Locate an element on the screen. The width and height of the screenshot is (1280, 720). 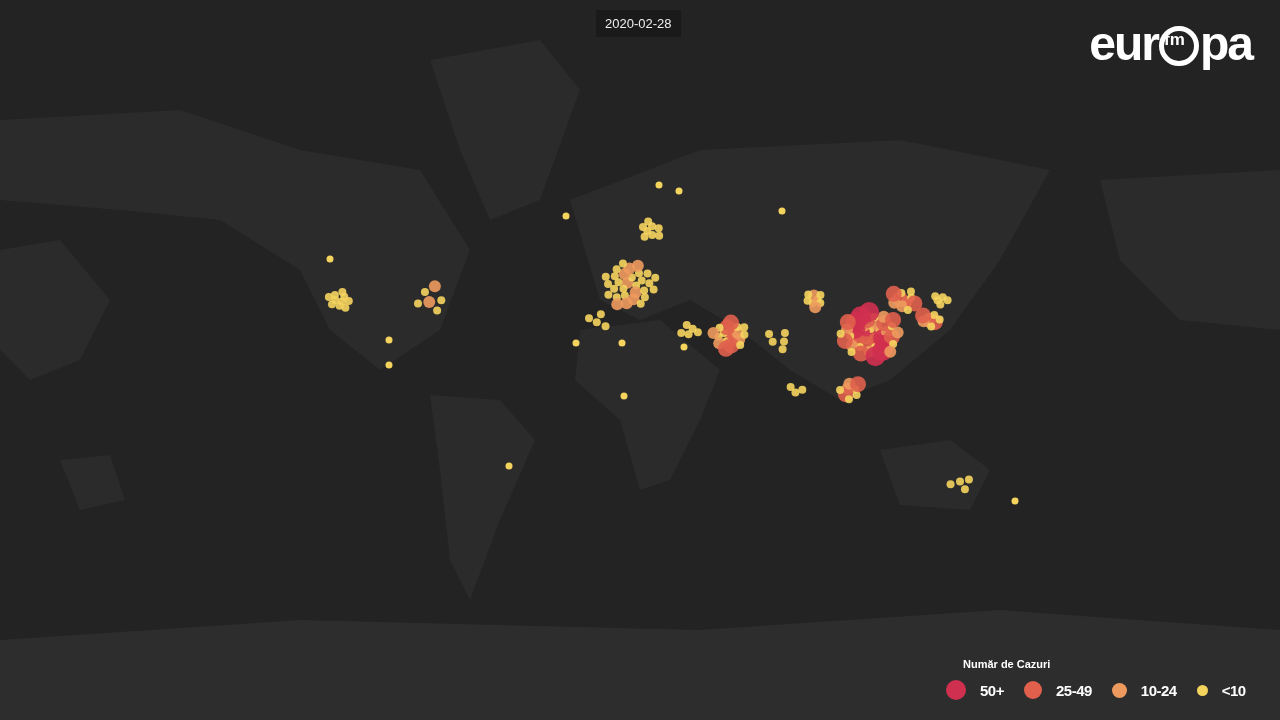
legend-title: Număr de Cazuri is located at coordinates (1007, 664).